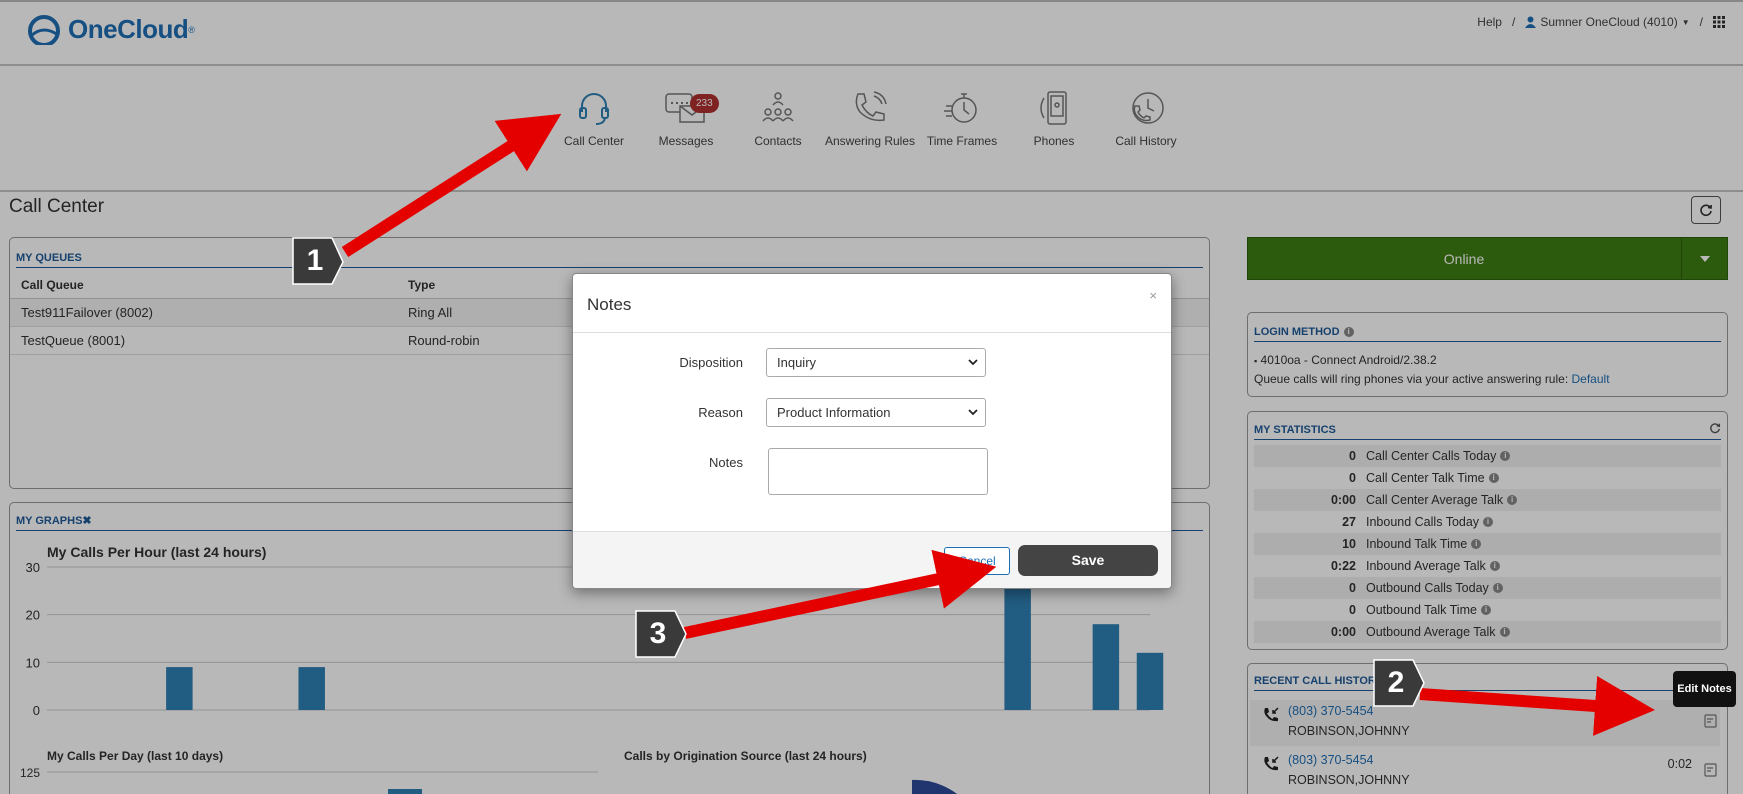 Image resolution: width=1743 pixels, height=794 pixels. I want to click on reason-value: Product Information, so click(834, 412).